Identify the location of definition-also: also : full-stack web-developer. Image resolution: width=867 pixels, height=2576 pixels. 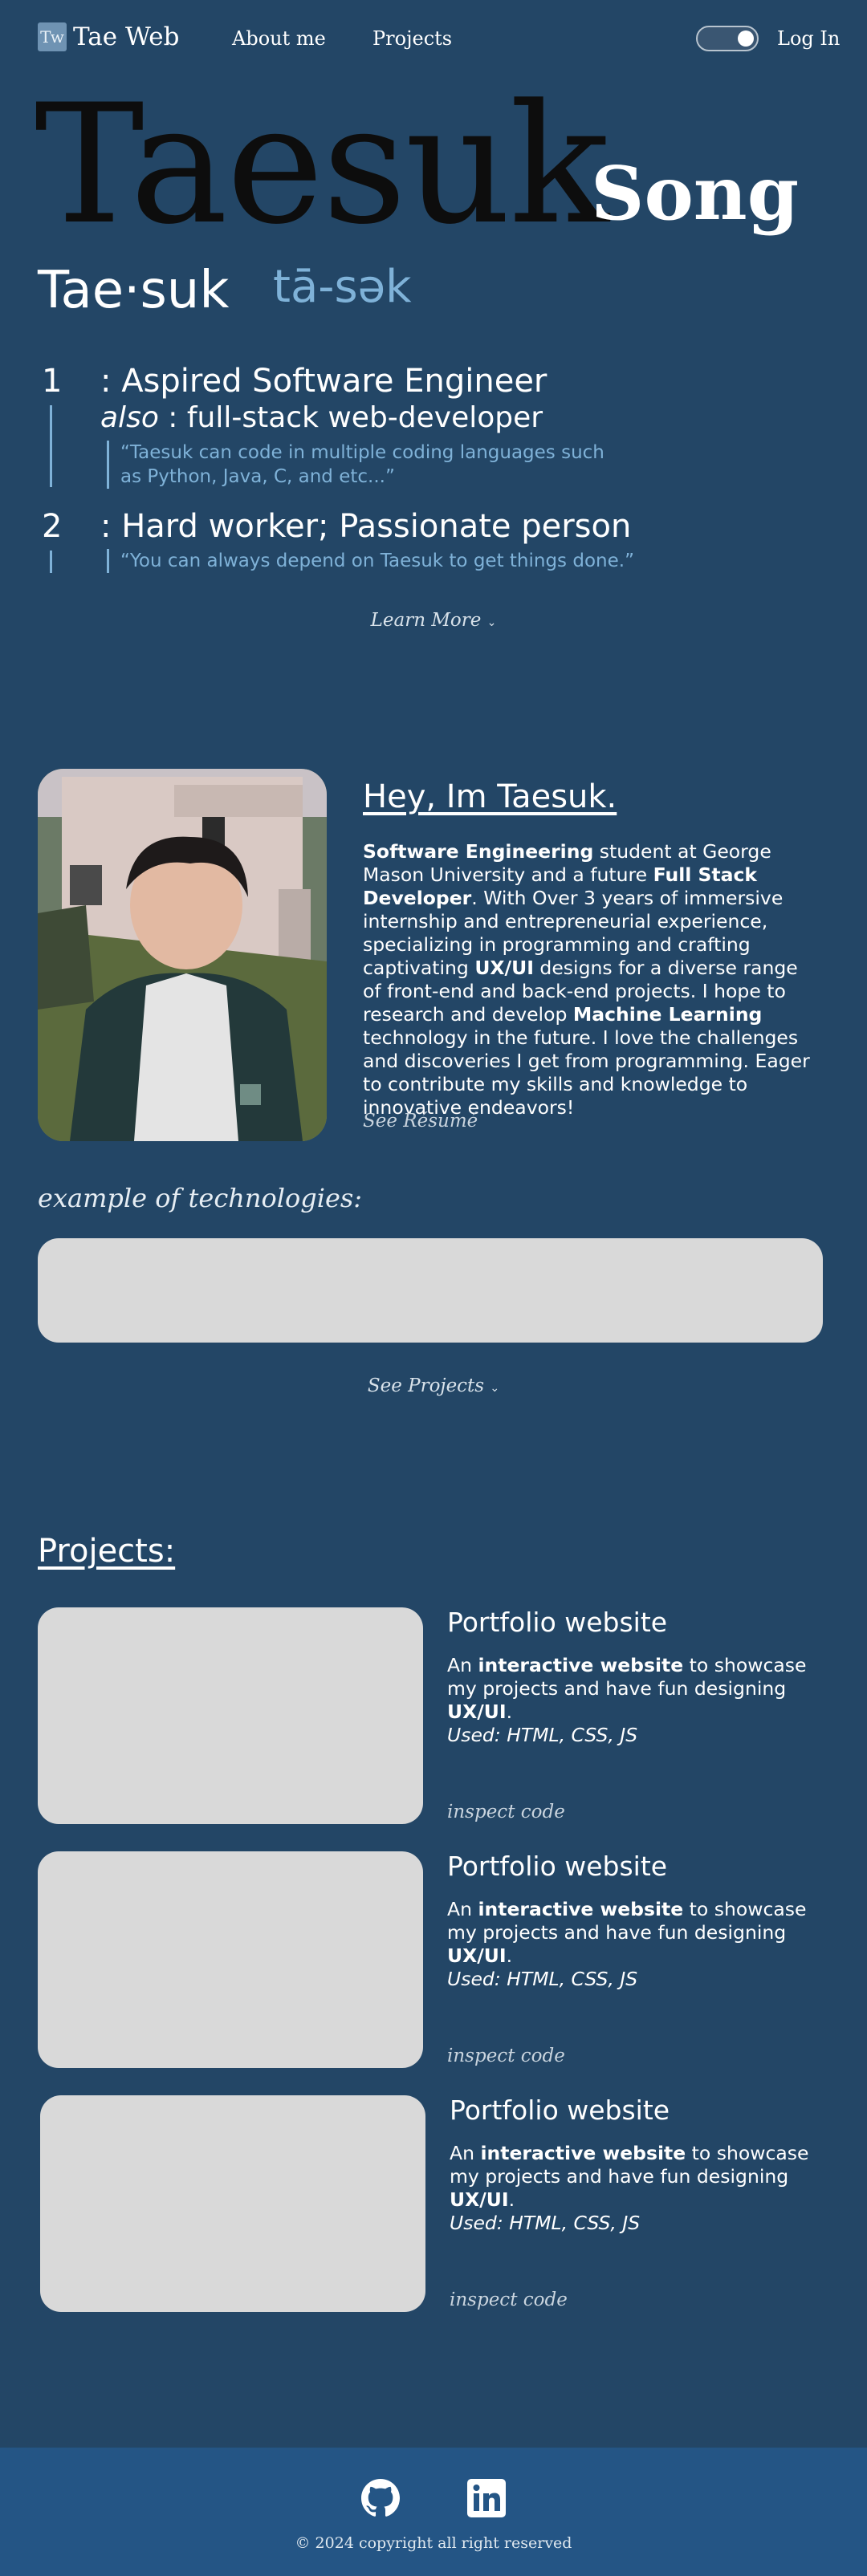
(321, 419).